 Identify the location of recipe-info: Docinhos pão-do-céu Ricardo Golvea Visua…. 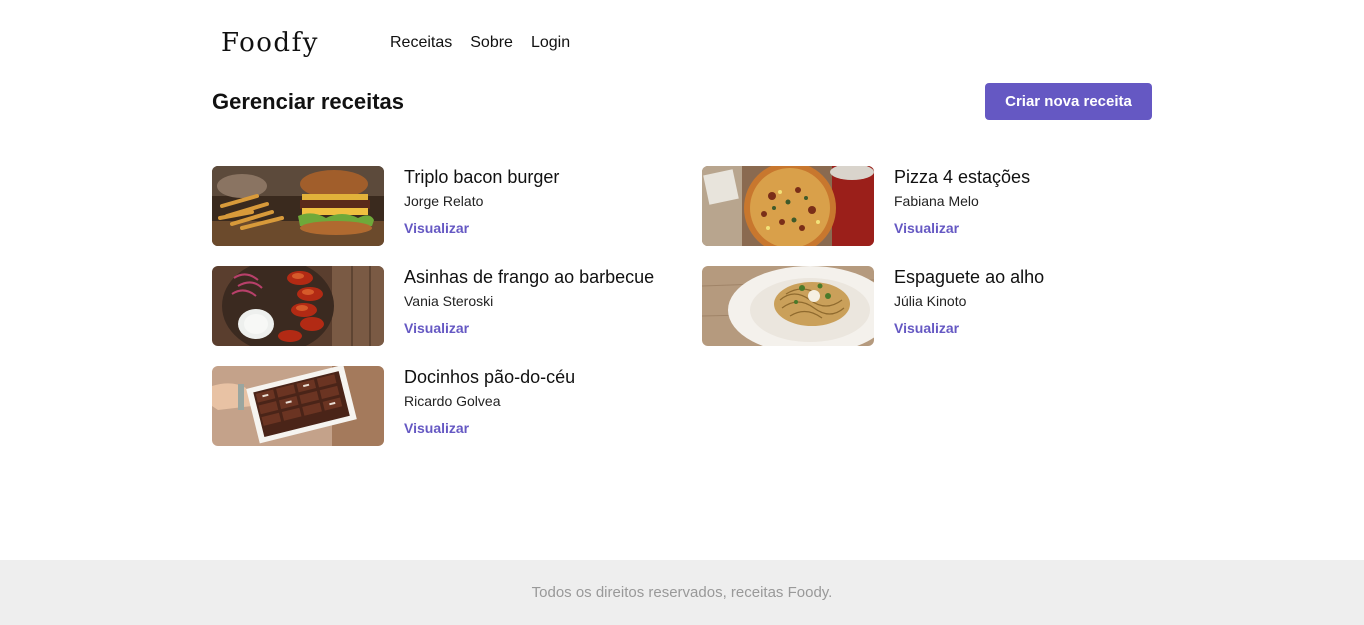
(489, 406).